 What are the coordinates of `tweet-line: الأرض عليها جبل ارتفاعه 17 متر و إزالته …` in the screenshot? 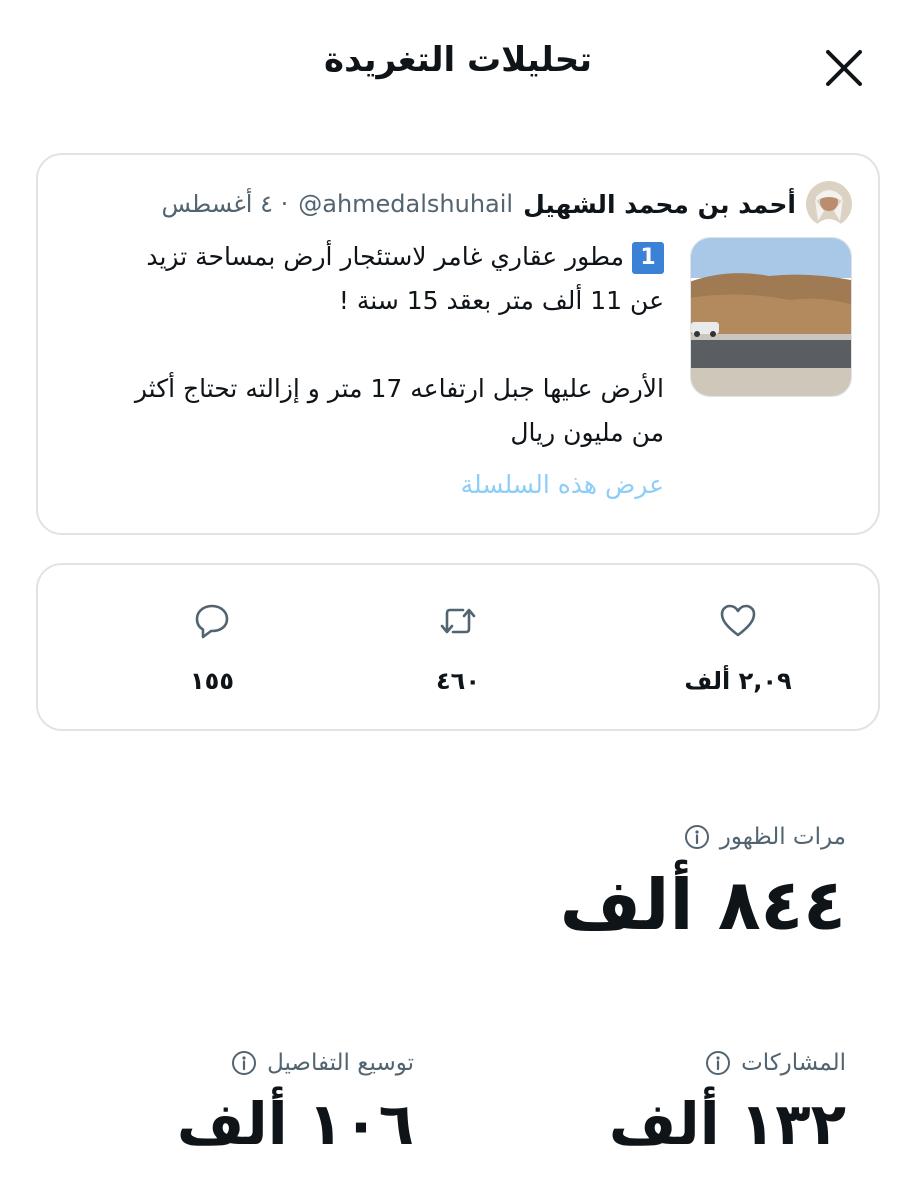 It's located at (399, 388).